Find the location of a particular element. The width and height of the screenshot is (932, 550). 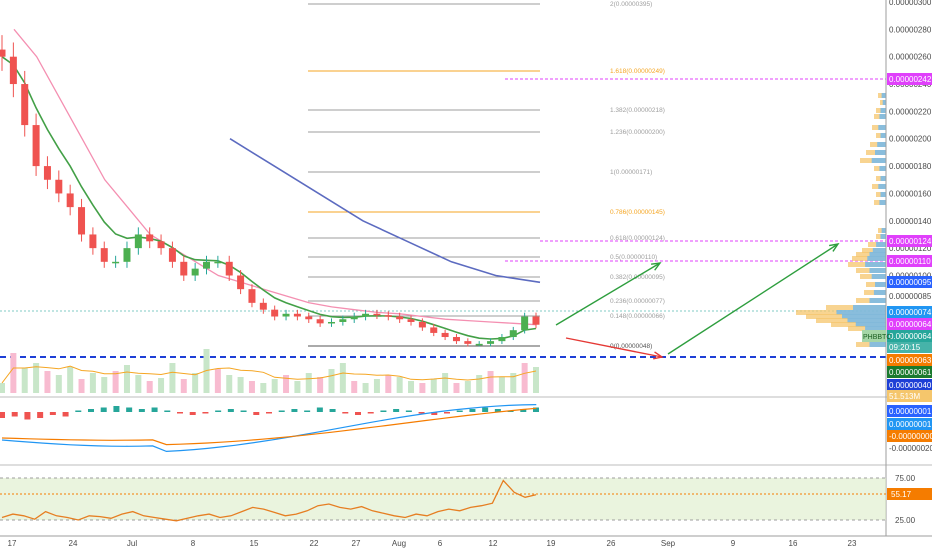

fib-label: 0.148(0.00000066) is located at coordinates (637, 316).